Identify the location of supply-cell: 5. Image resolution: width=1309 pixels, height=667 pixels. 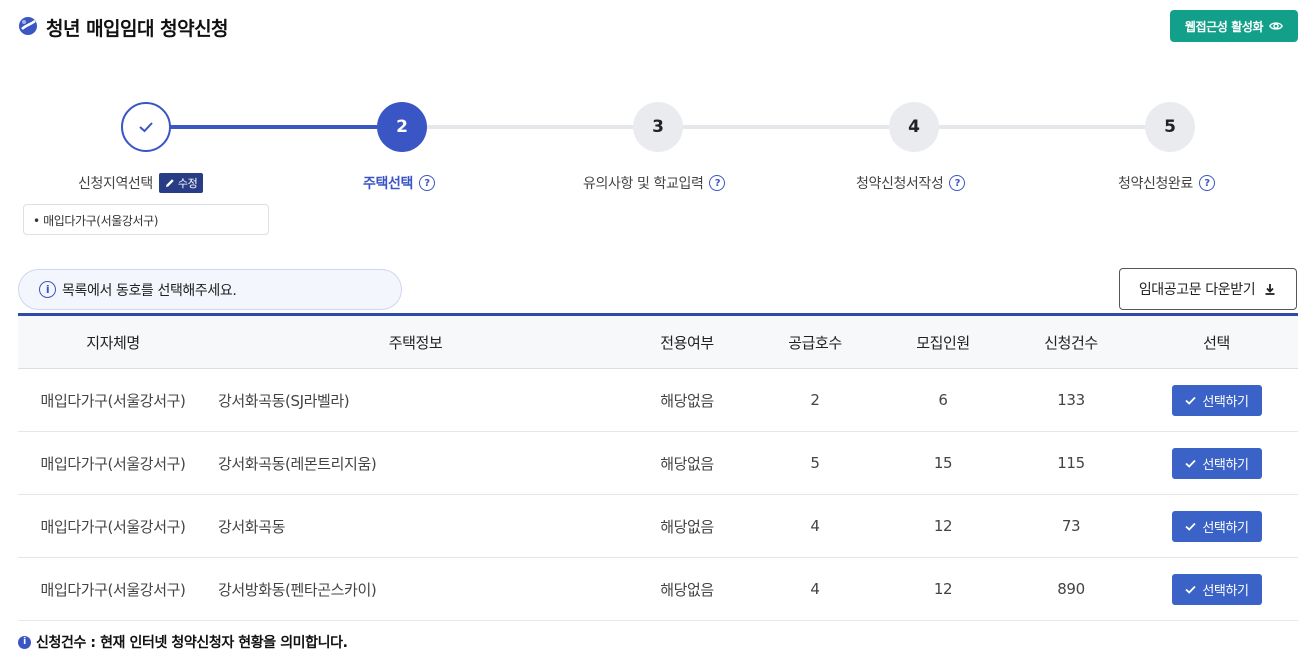
(815, 463).